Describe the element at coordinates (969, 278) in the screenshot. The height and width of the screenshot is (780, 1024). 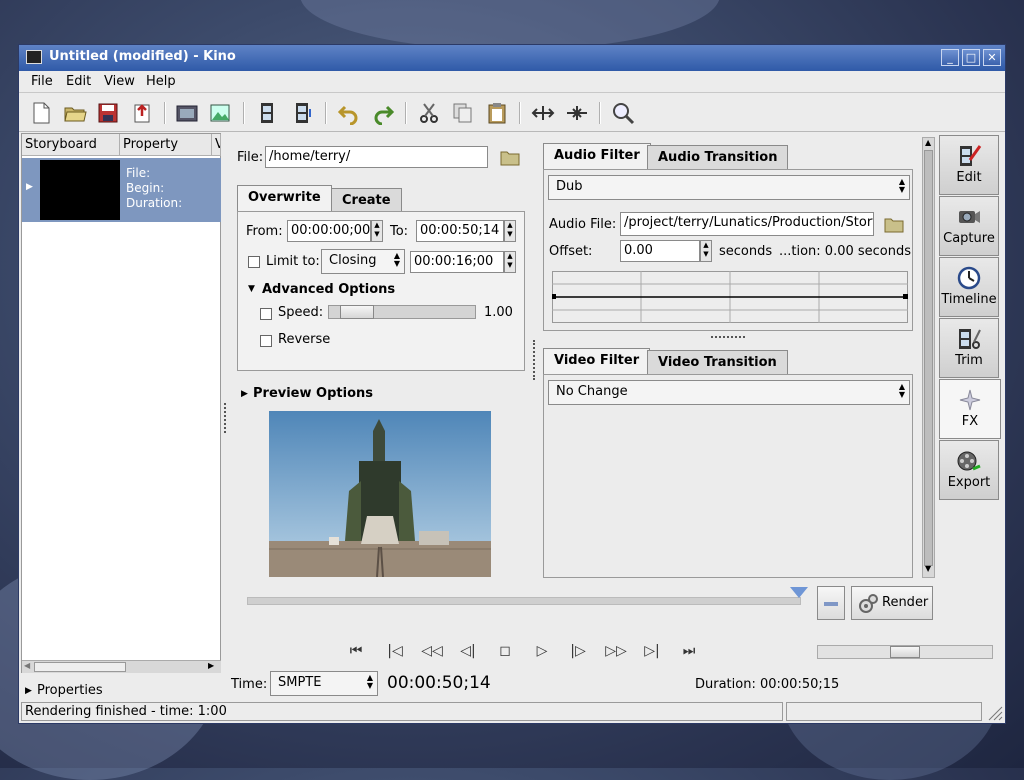
I see `clock-icon` at that location.